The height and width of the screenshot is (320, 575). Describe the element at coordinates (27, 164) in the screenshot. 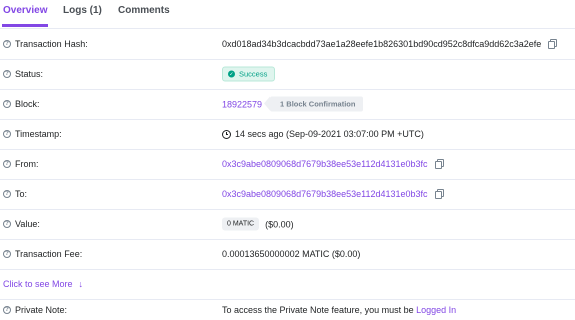

I see `label-from: From:` at that location.